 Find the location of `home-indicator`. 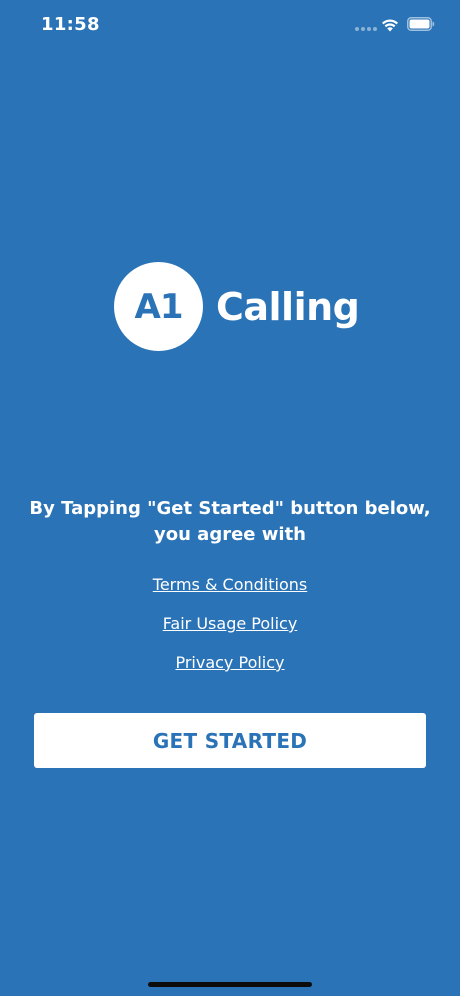

home-indicator is located at coordinates (230, 984).